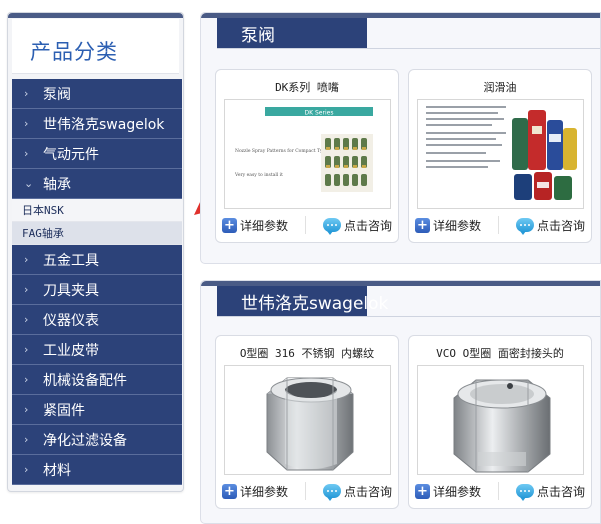 The height and width of the screenshot is (524, 601). What do you see at coordinates (97, 410) in the screenshot?
I see `category-fasteners: › 紧固件` at bounding box center [97, 410].